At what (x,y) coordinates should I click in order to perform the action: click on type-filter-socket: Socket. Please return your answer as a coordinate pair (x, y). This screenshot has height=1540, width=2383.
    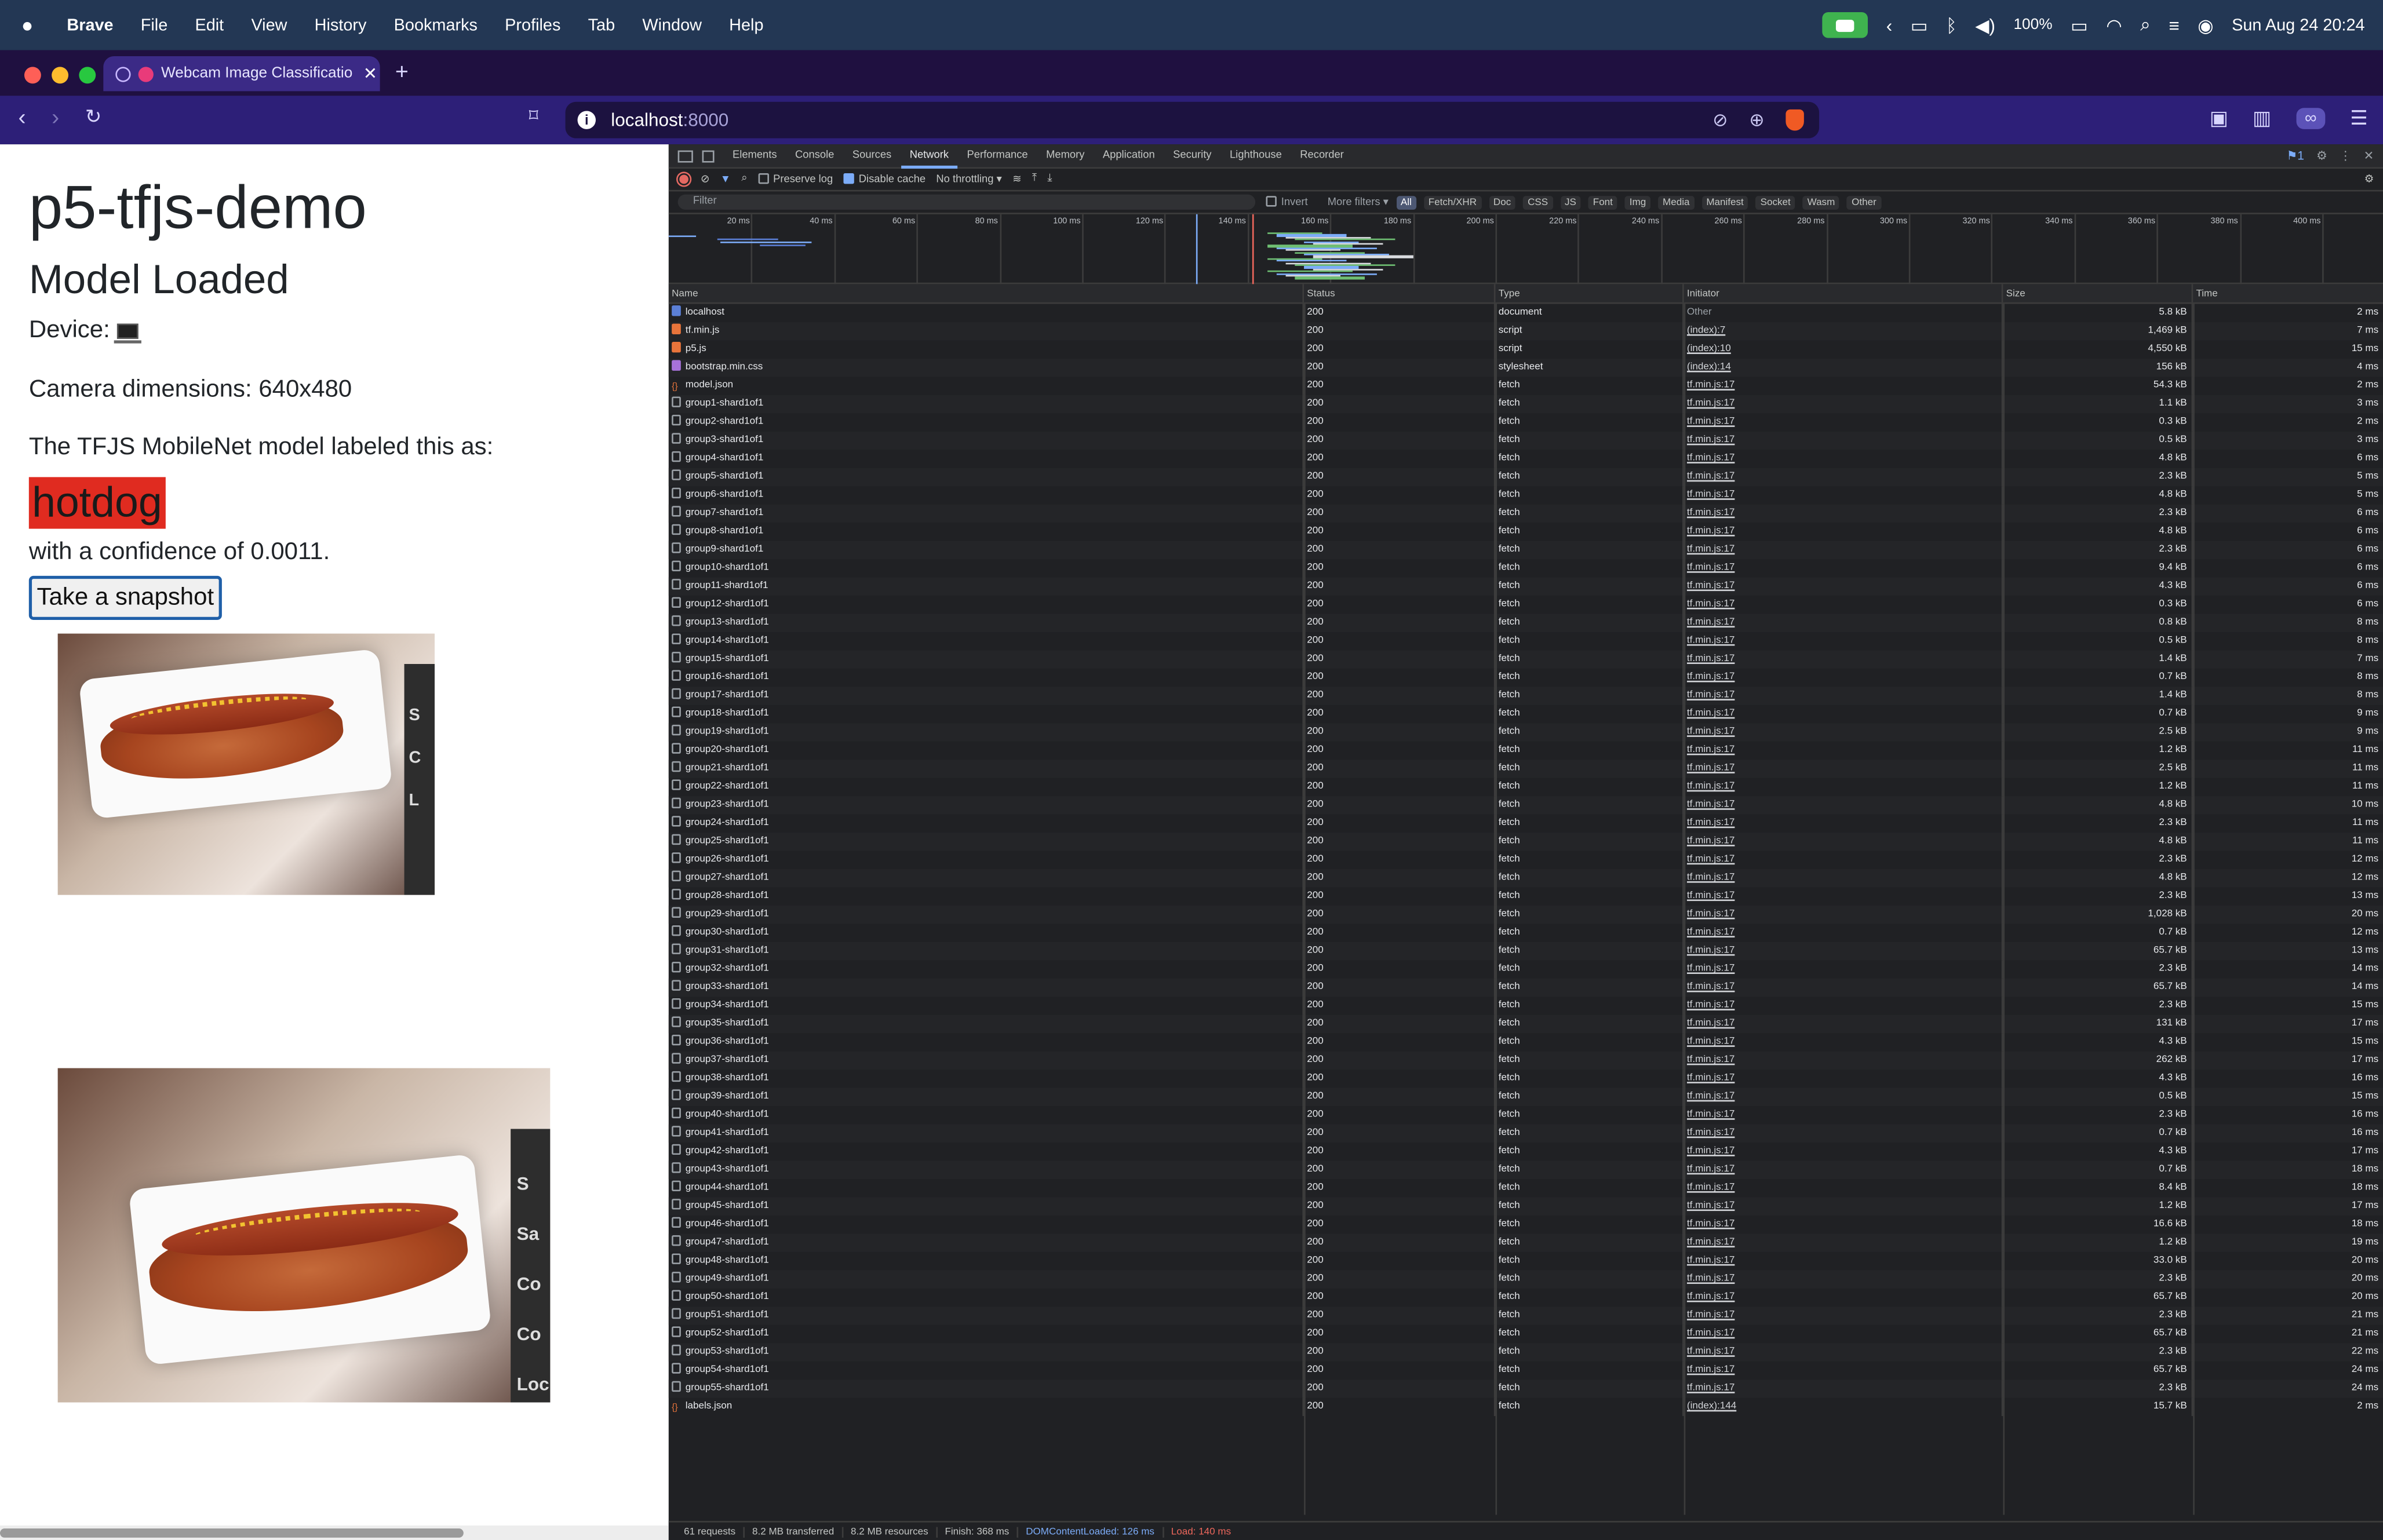
    Looking at the image, I should click on (1775, 202).